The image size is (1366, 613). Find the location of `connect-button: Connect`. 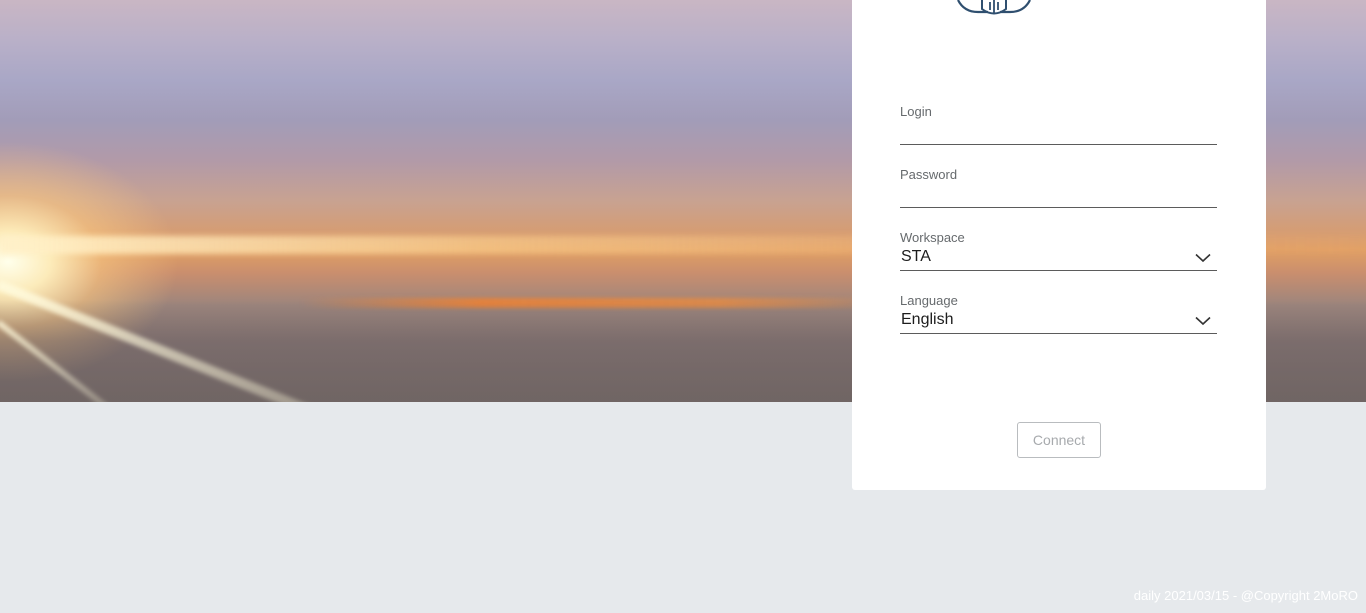

connect-button: Connect is located at coordinates (1059, 440).